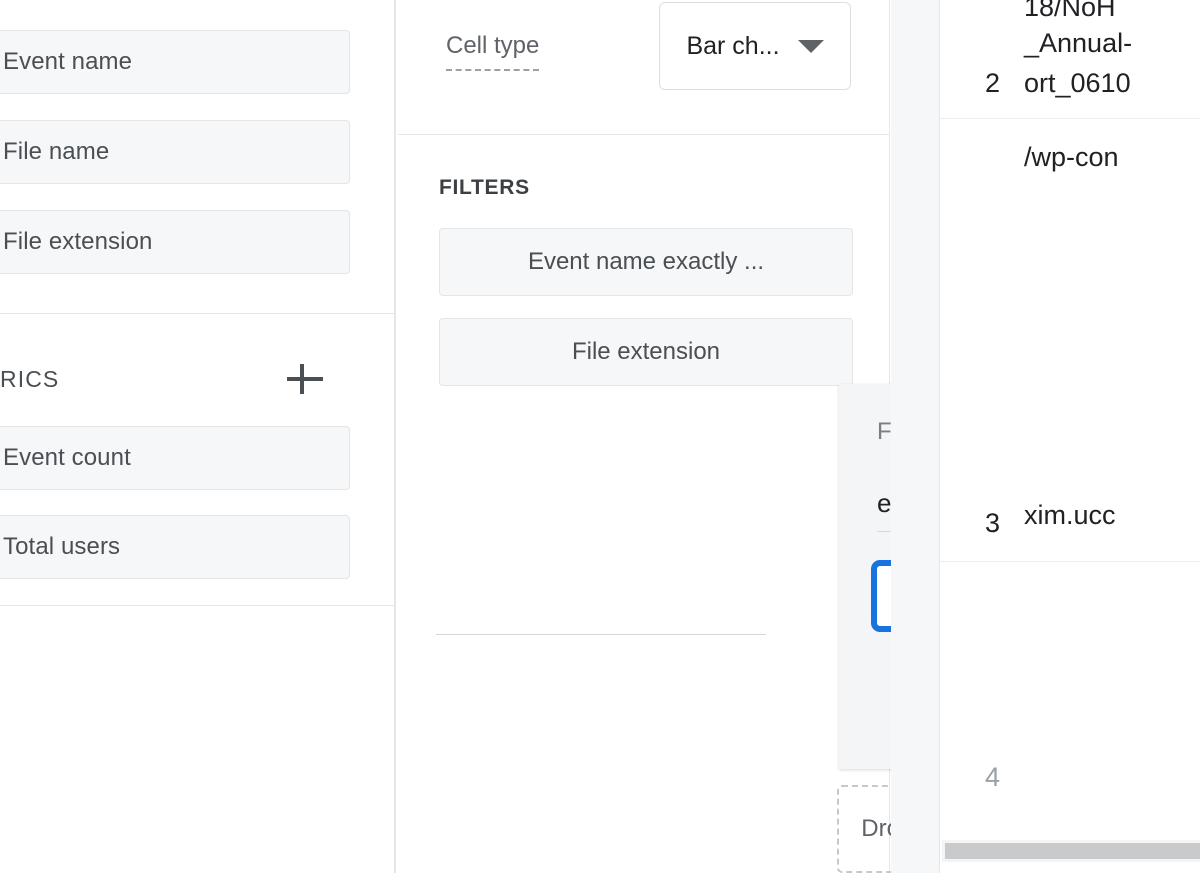  I want to click on chevron-down-icon, so click(810, 46).